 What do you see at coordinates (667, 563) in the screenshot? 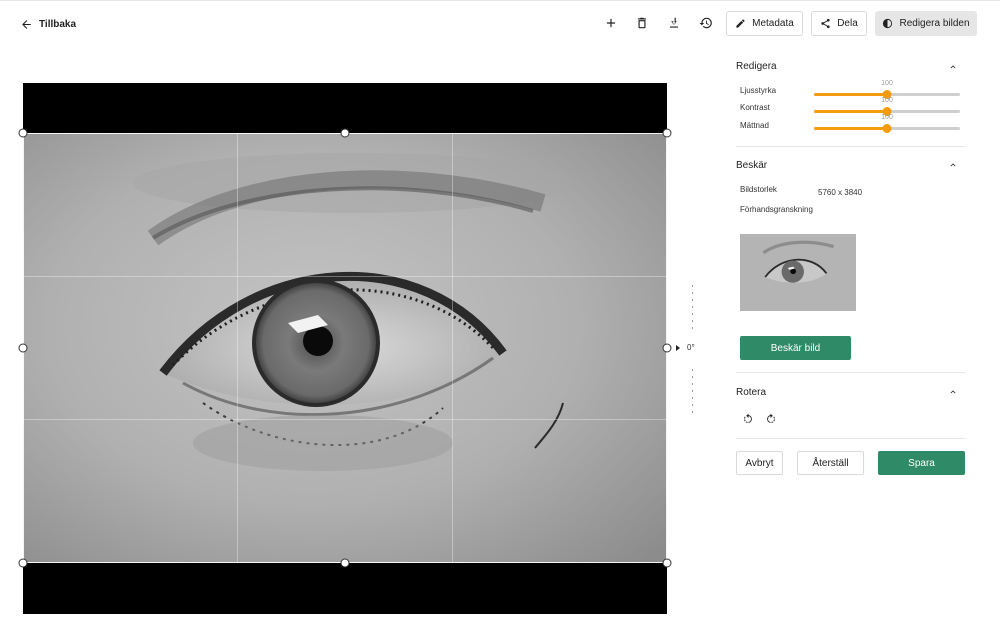
I see `crop-handle-bottom-right` at bounding box center [667, 563].